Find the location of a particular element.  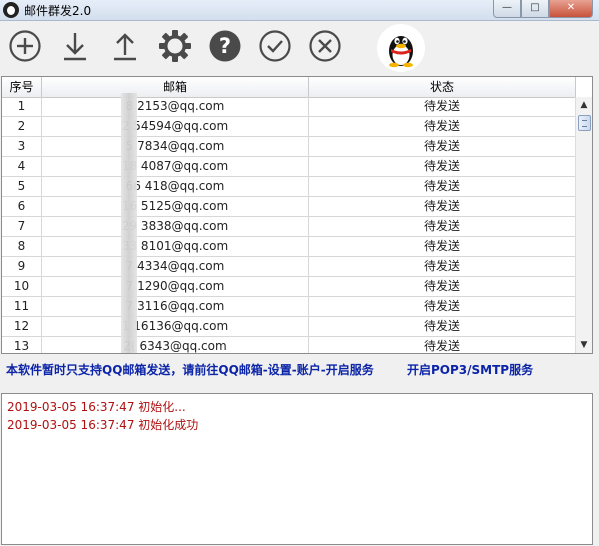

row-email: 2( 6343@qq.com is located at coordinates (175, 345).